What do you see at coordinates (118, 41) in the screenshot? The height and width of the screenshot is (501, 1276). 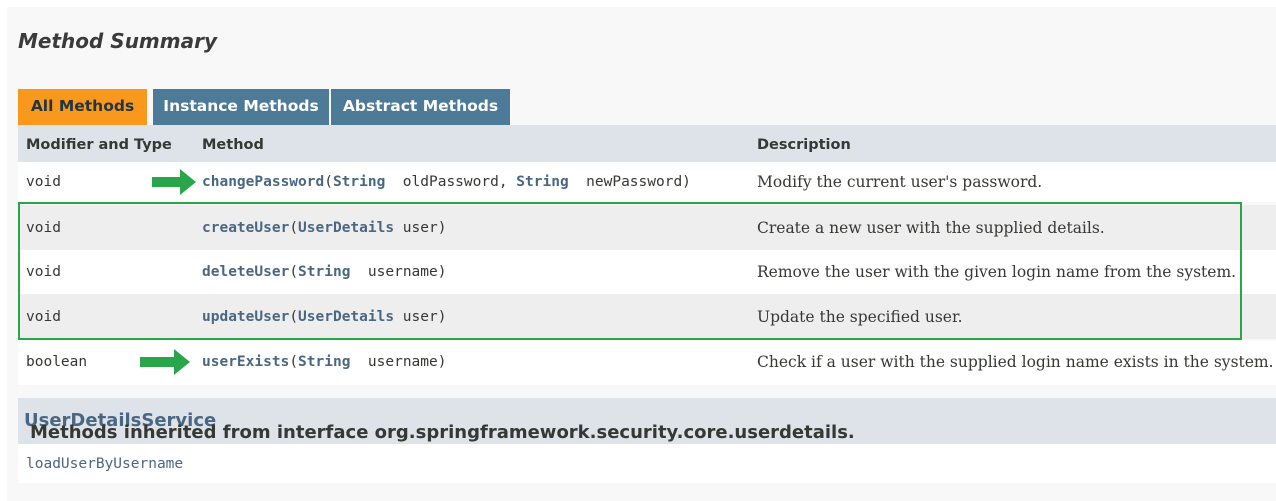 I see `section-title: Method Summary` at bounding box center [118, 41].